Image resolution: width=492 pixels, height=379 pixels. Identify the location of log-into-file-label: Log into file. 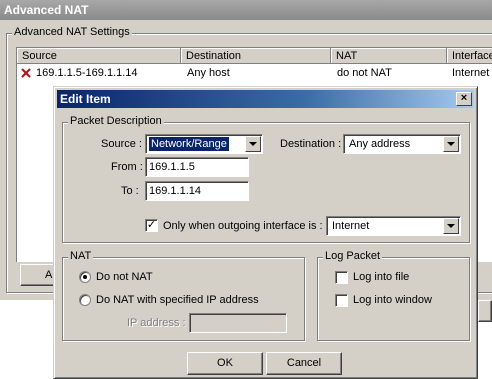
(381, 277).